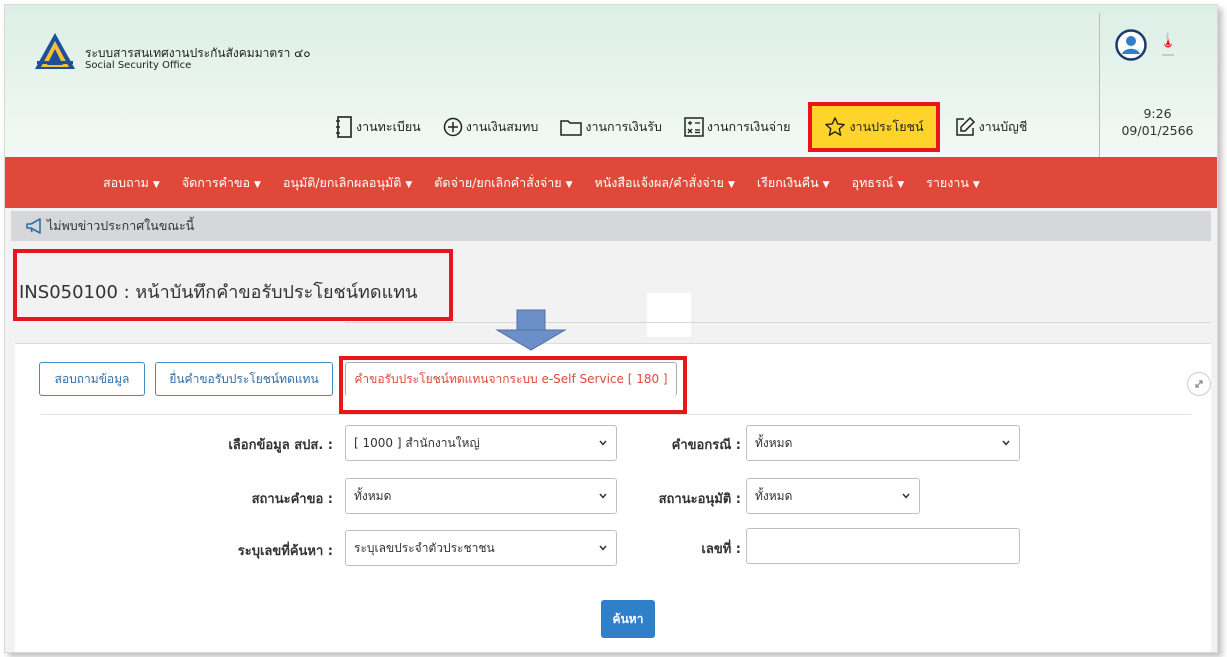  Describe the element at coordinates (699, 499) in the screenshot. I see `approval-status-label: สถานะอนุมัติ :` at that location.